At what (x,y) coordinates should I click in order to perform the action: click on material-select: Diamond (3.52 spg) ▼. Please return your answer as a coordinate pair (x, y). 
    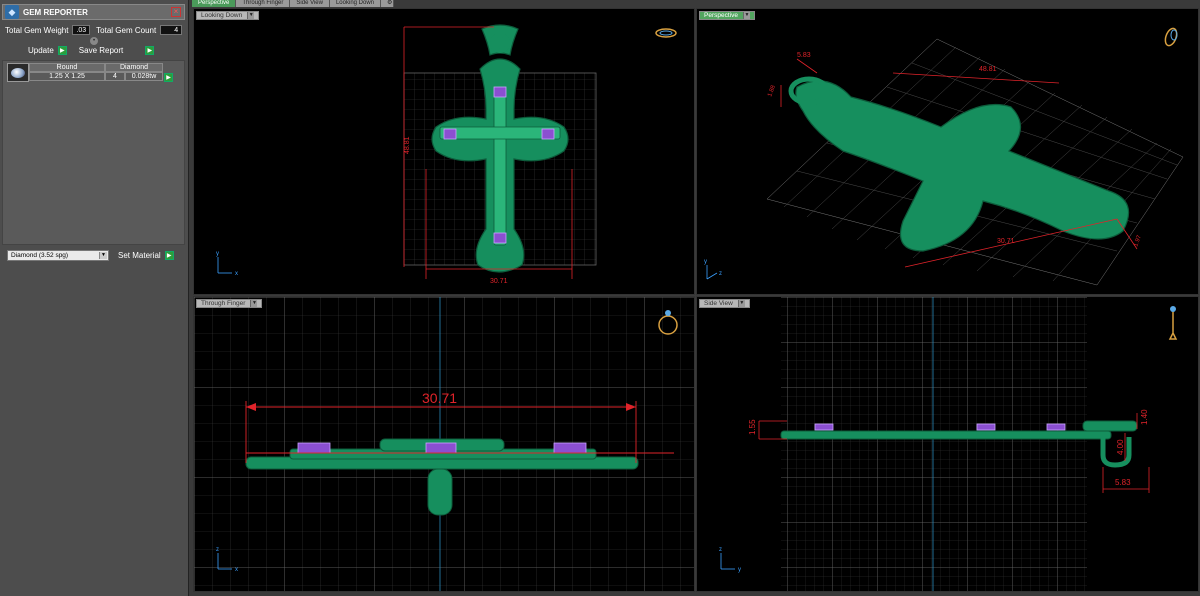
    Looking at the image, I should click on (58, 255).